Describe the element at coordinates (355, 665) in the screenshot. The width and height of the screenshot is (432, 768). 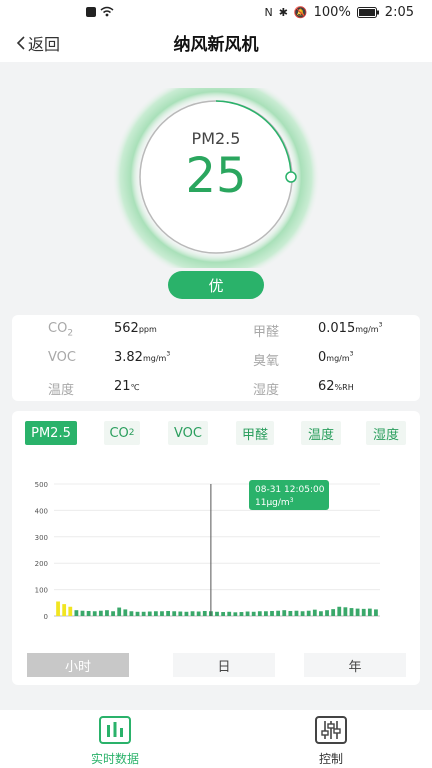
I see `range-button: 年` at that location.